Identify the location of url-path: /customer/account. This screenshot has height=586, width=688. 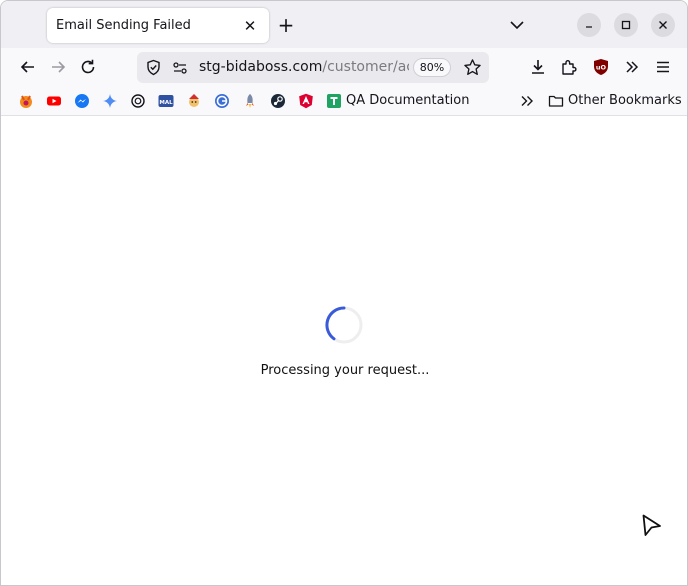
(365, 67).